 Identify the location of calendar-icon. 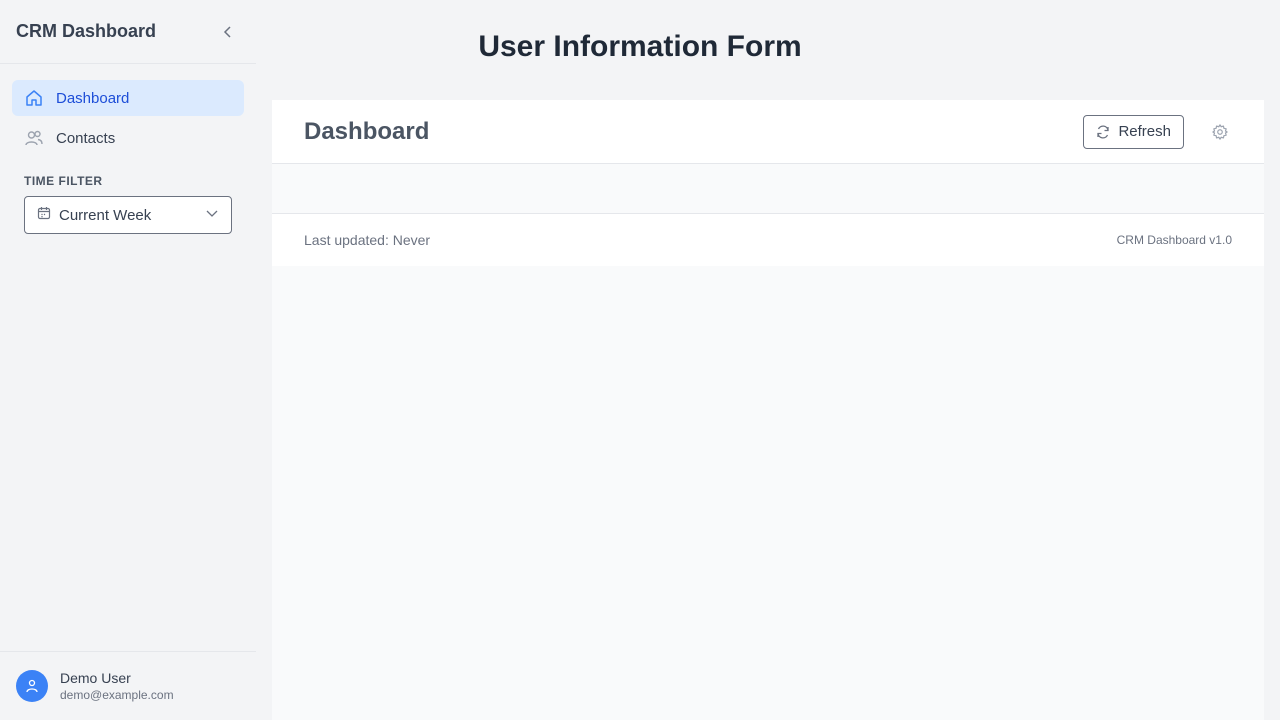
(44, 215).